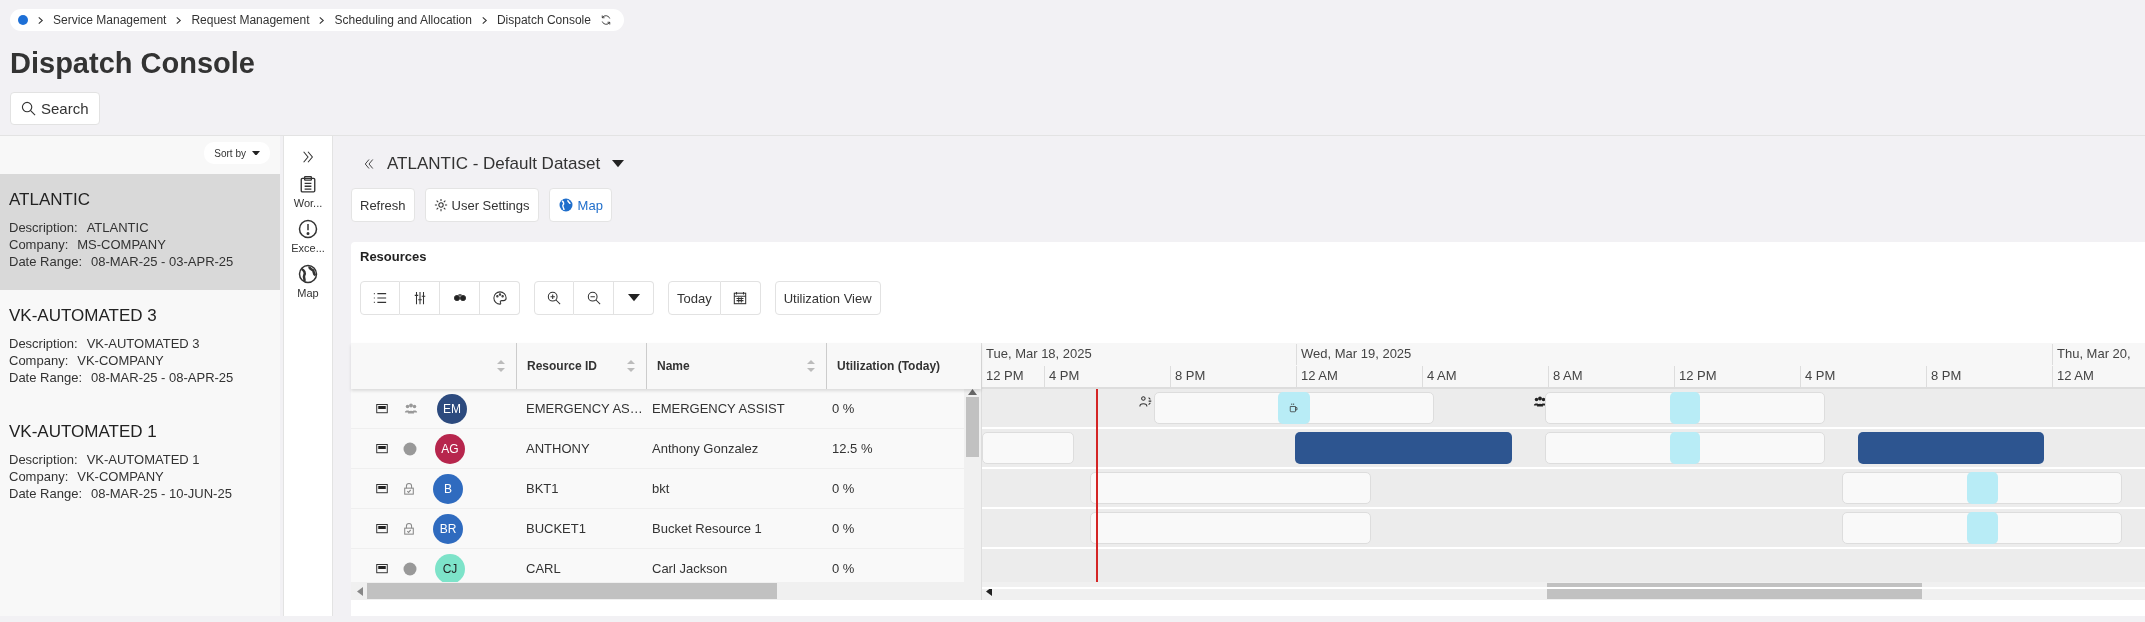 This screenshot has height=622, width=2145. I want to click on table-cell-text: CARL, so click(543, 568).